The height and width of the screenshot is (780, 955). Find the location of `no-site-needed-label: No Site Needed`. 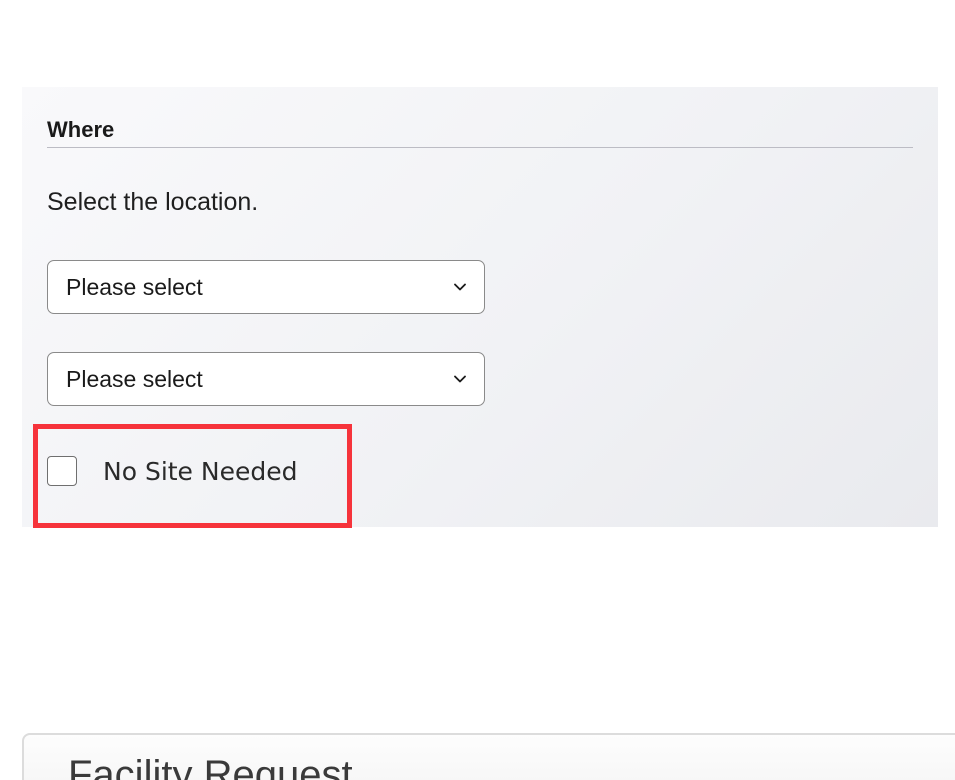

no-site-needed-label: No Site Needed is located at coordinates (200, 471).